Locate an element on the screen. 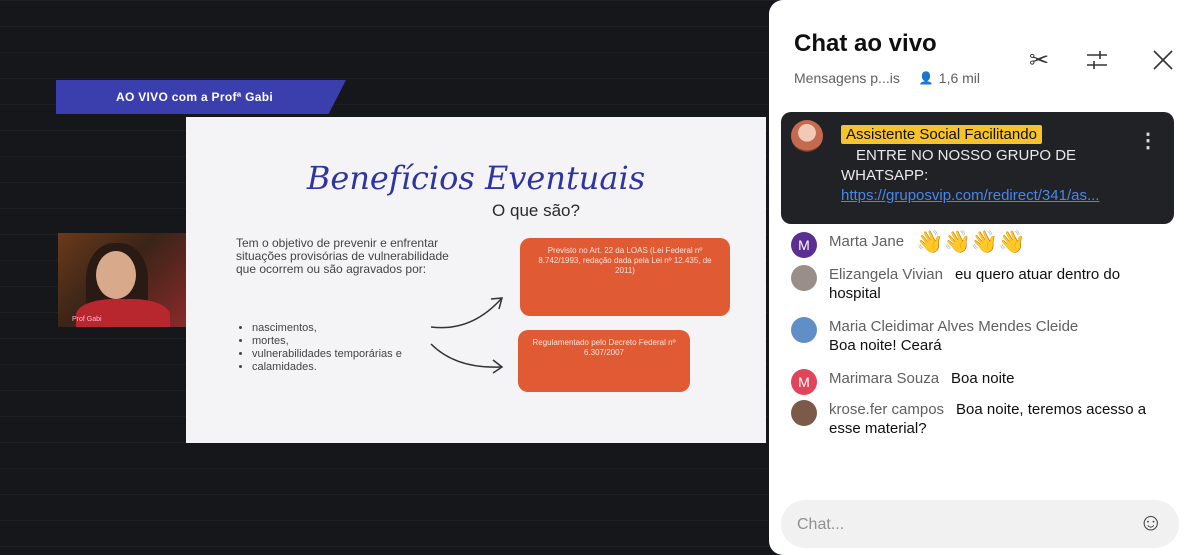 Image resolution: width=1186 pixels, height=555 pixels. chat-mode-label: Mensagens p...is is located at coordinates (847, 78).